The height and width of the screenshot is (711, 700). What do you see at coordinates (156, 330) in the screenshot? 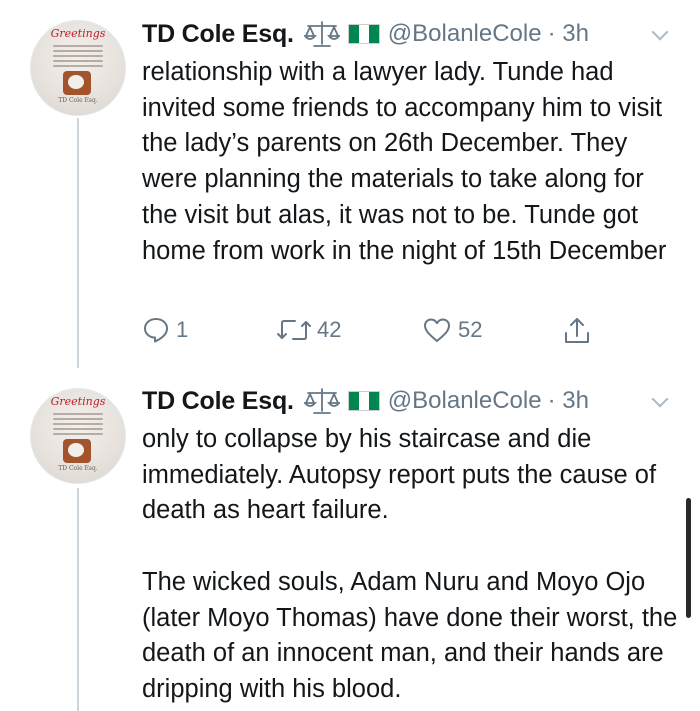
I see `reply-icon` at bounding box center [156, 330].